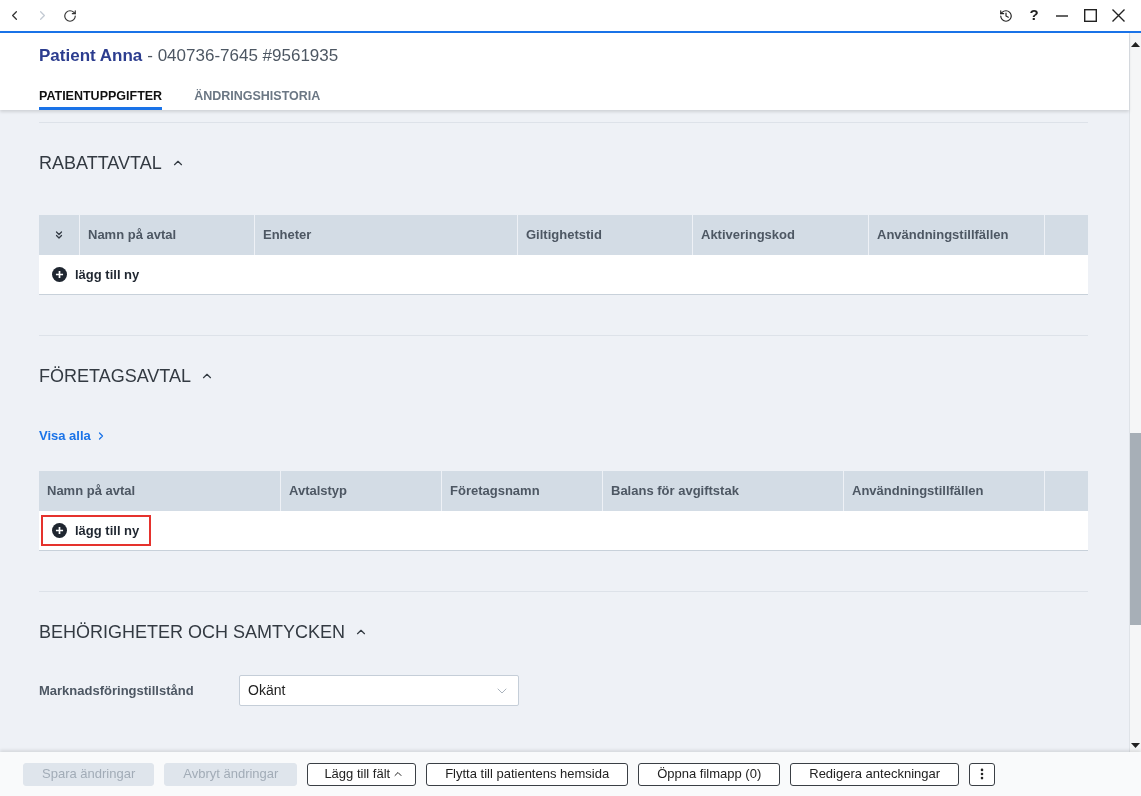 The width and height of the screenshot is (1141, 796). I want to click on tab: ÄNDRINGSHISTORIA, so click(257, 96).